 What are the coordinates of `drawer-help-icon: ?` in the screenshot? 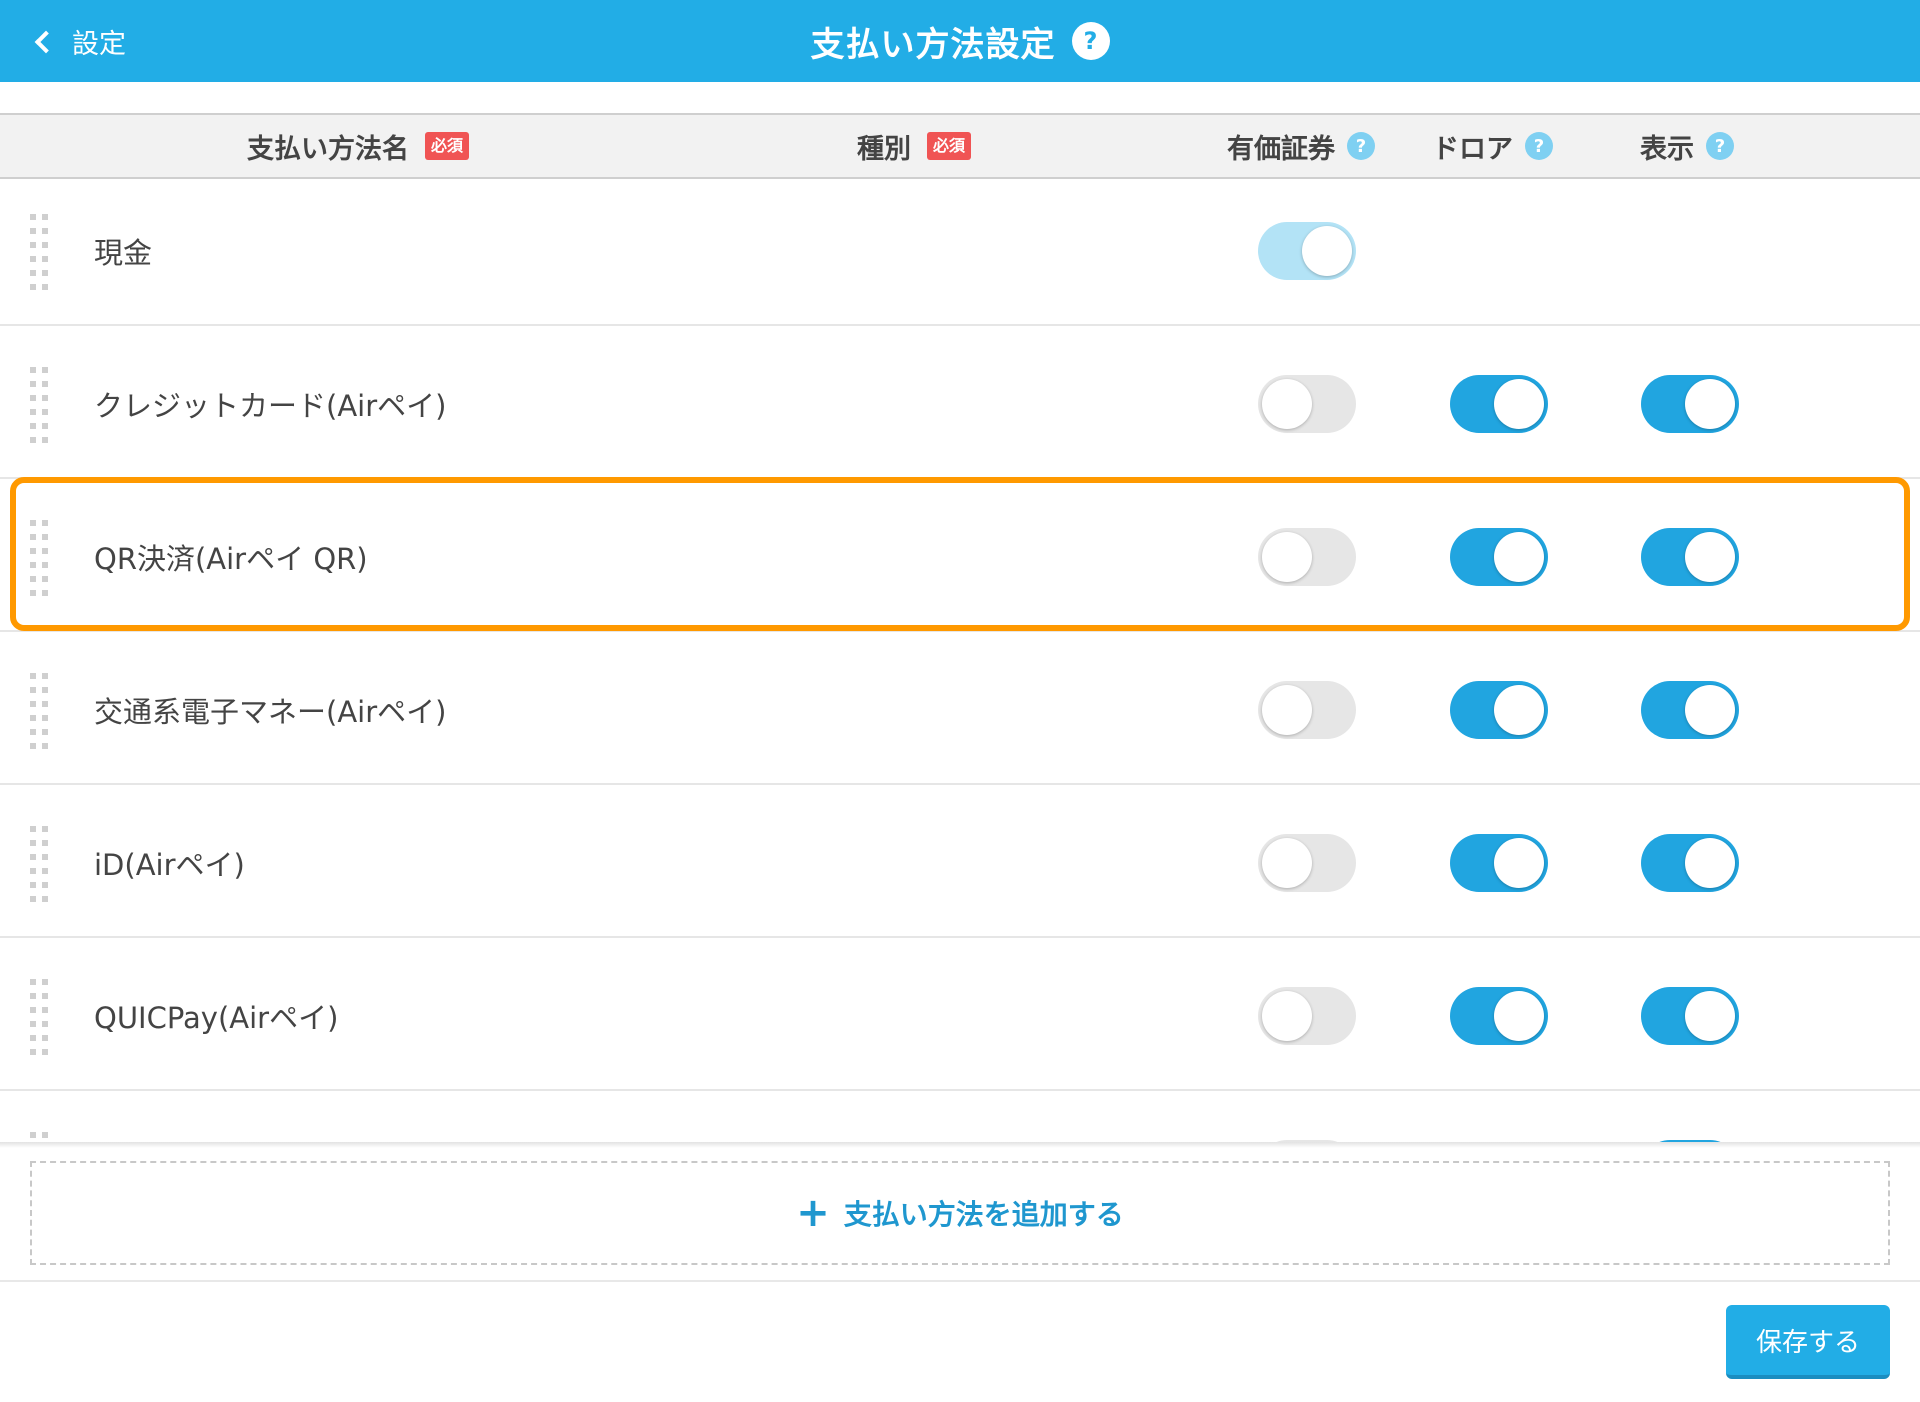 It's located at (1539, 146).